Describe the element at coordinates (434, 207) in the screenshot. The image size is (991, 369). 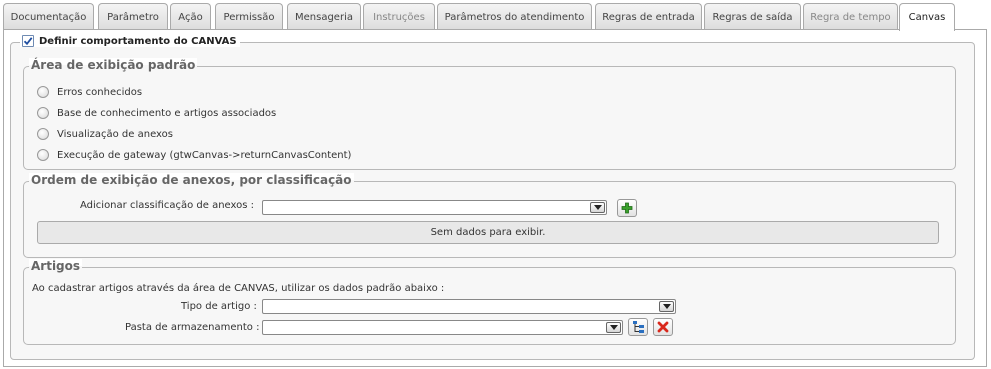
I see `attachment-classification-select` at that location.